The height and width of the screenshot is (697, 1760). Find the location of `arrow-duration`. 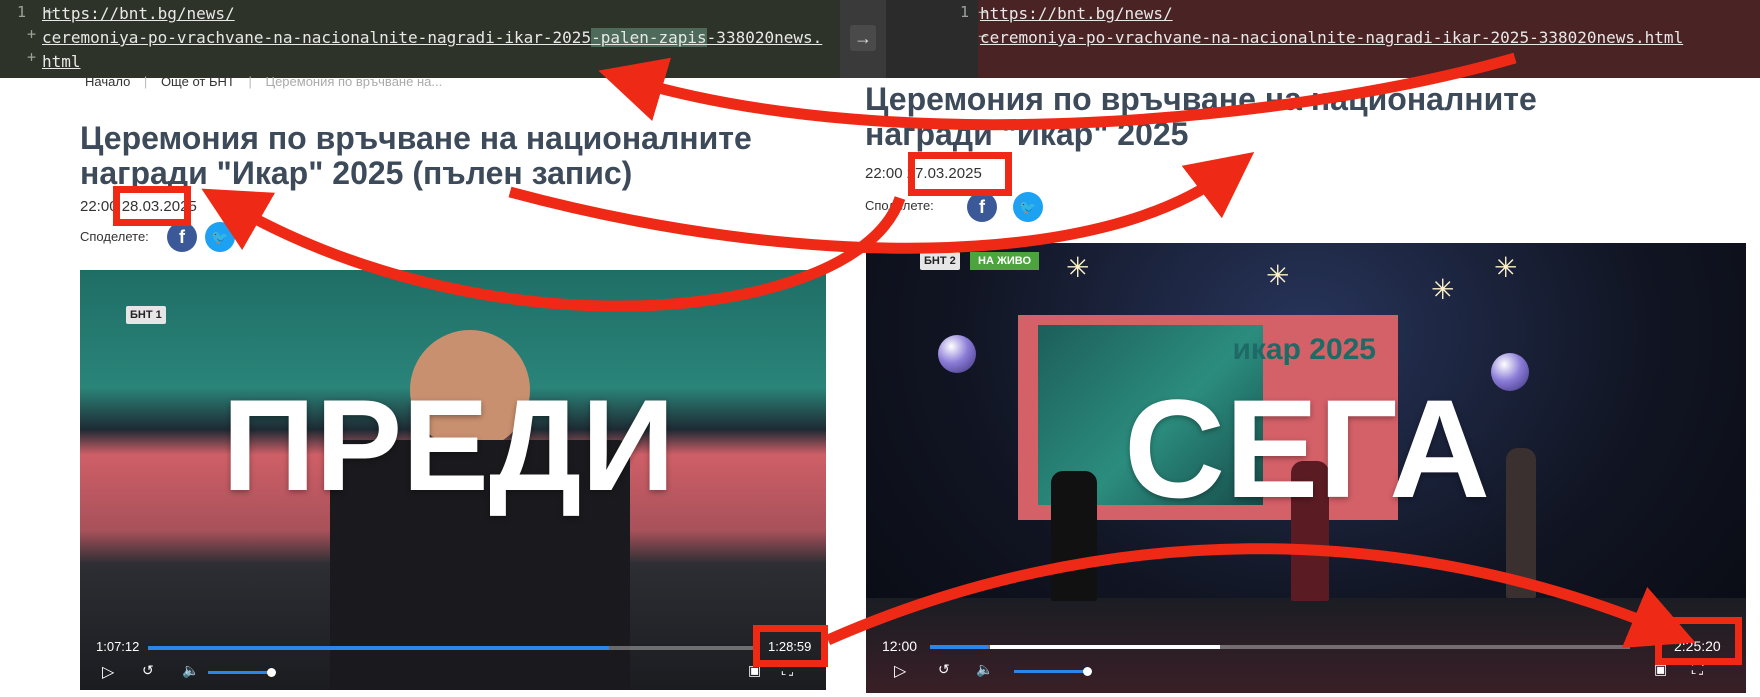

arrow-duration is located at coordinates (1260, 595).